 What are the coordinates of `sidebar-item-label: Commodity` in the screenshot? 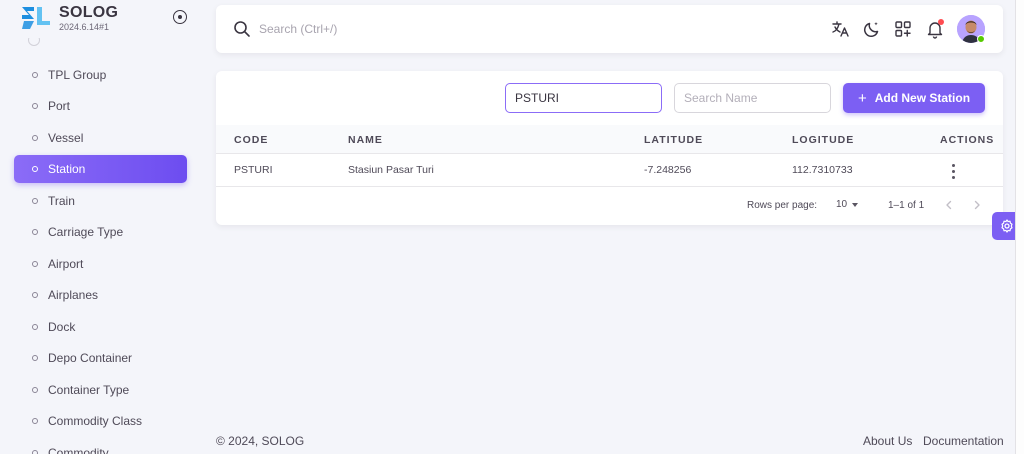 It's located at (78, 450).